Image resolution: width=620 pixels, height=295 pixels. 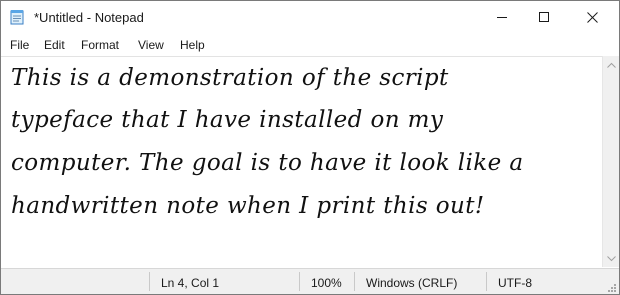 I want to click on scroll-up-button, so click(x=611, y=64).